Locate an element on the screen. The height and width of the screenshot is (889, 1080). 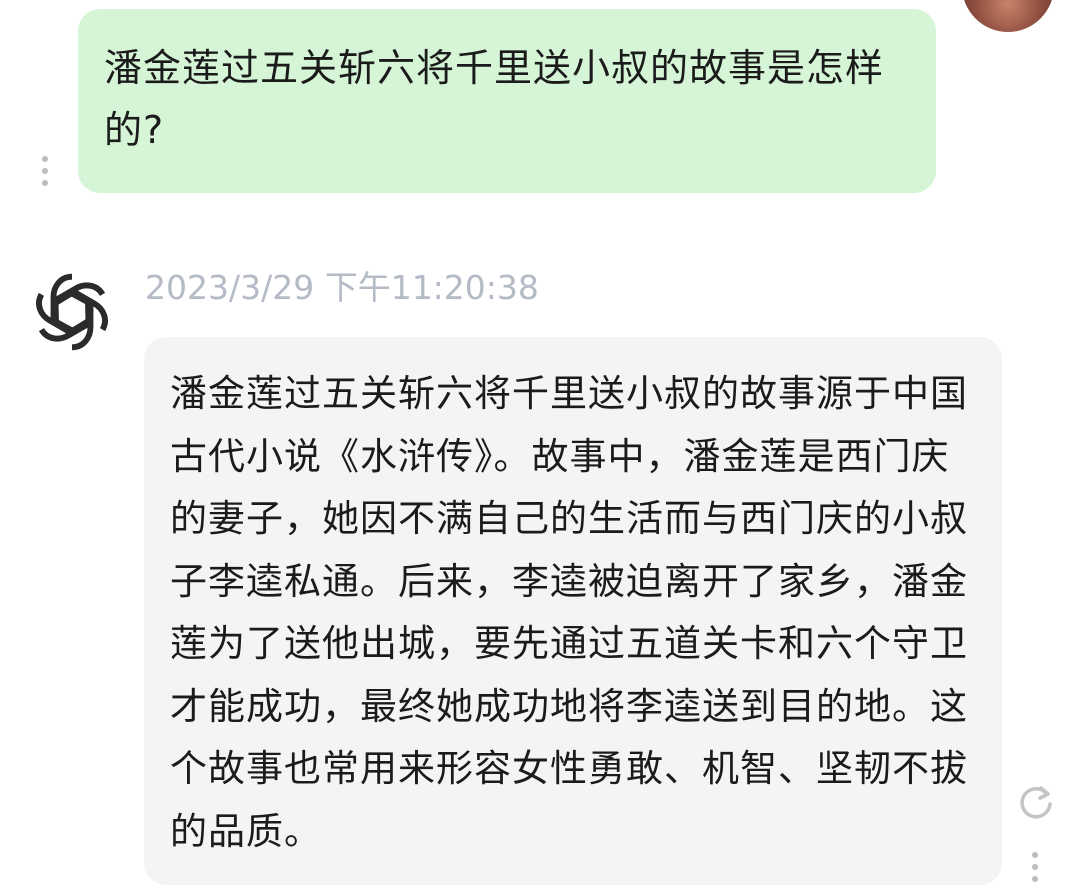
refresh-icon is located at coordinates (1036, 802).